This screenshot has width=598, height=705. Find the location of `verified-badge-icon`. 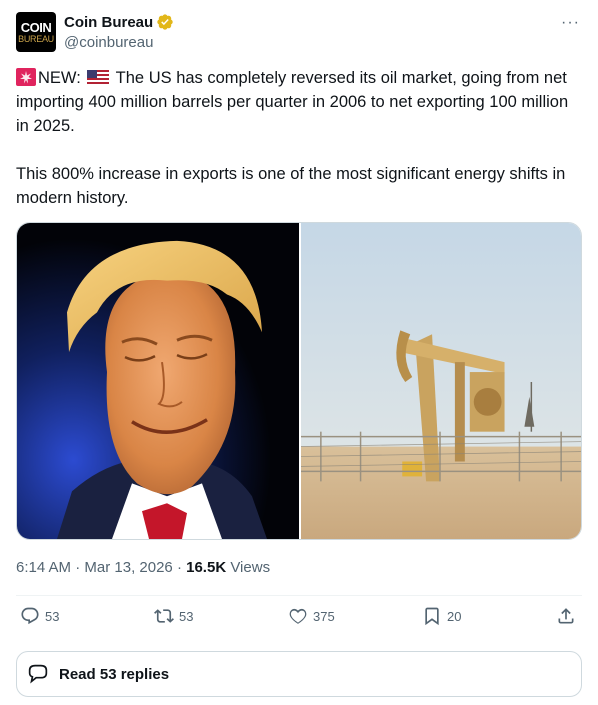

verified-badge-icon is located at coordinates (165, 22).